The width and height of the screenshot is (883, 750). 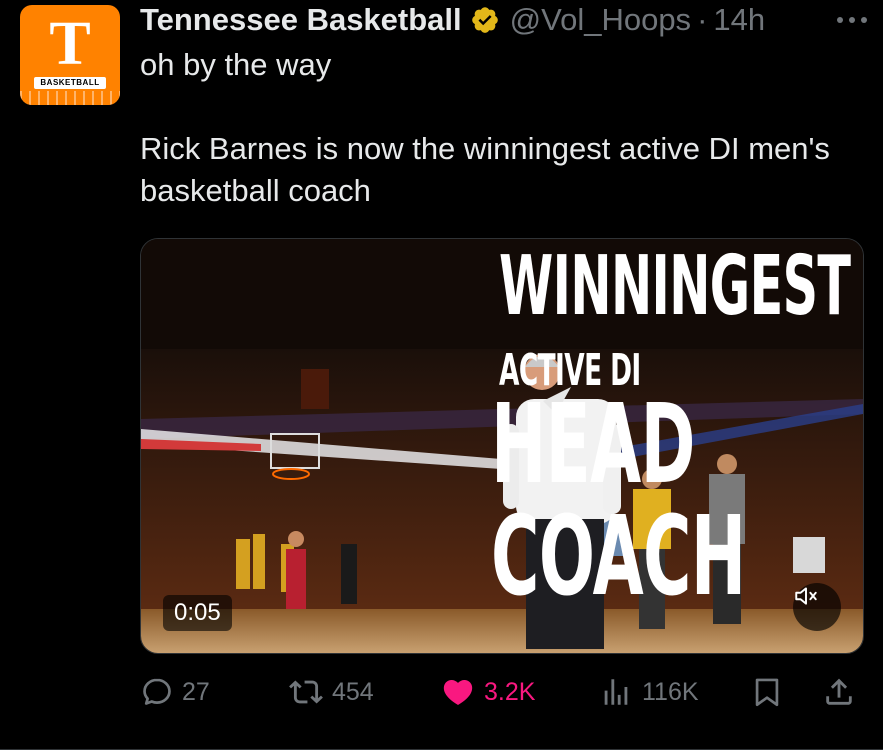 What do you see at coordinates (331, 692) in the screenshot?
I see `repost-button: 454` at bounding box center [331, 692].